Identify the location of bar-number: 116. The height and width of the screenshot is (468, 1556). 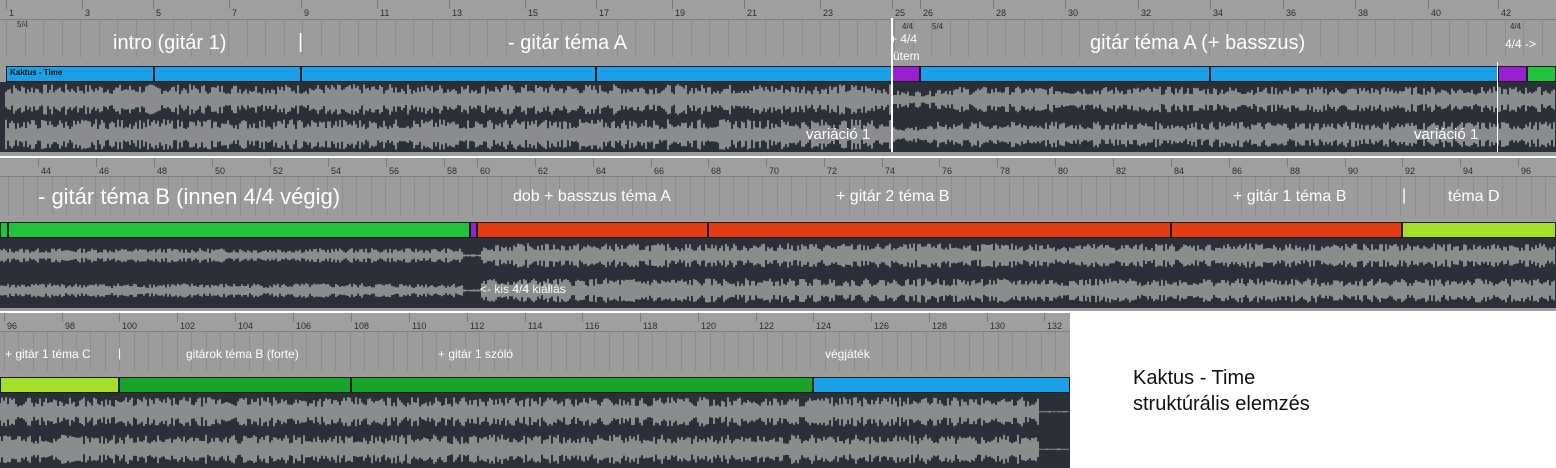
(592, 326).